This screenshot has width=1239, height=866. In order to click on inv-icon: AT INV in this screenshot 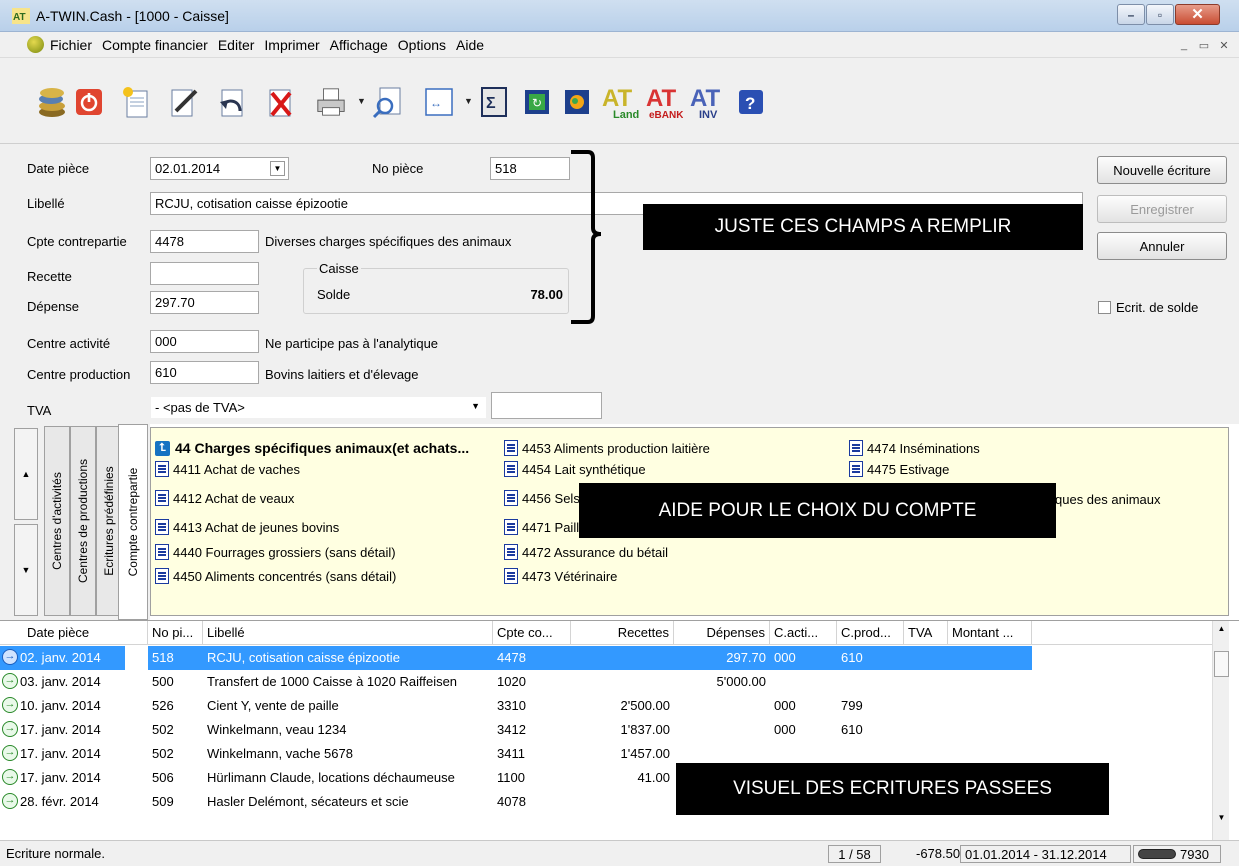, I will do `click(708, 102)`.